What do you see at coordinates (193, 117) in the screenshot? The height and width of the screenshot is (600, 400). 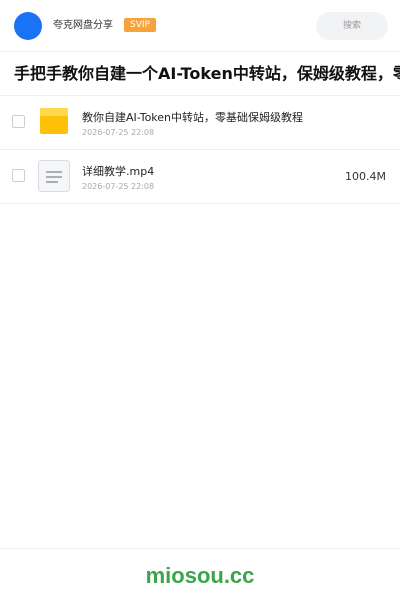 I see `file-name: 教你自建AI-Token中转站，零基础保姆级教程` at bounding box center [193, 117].